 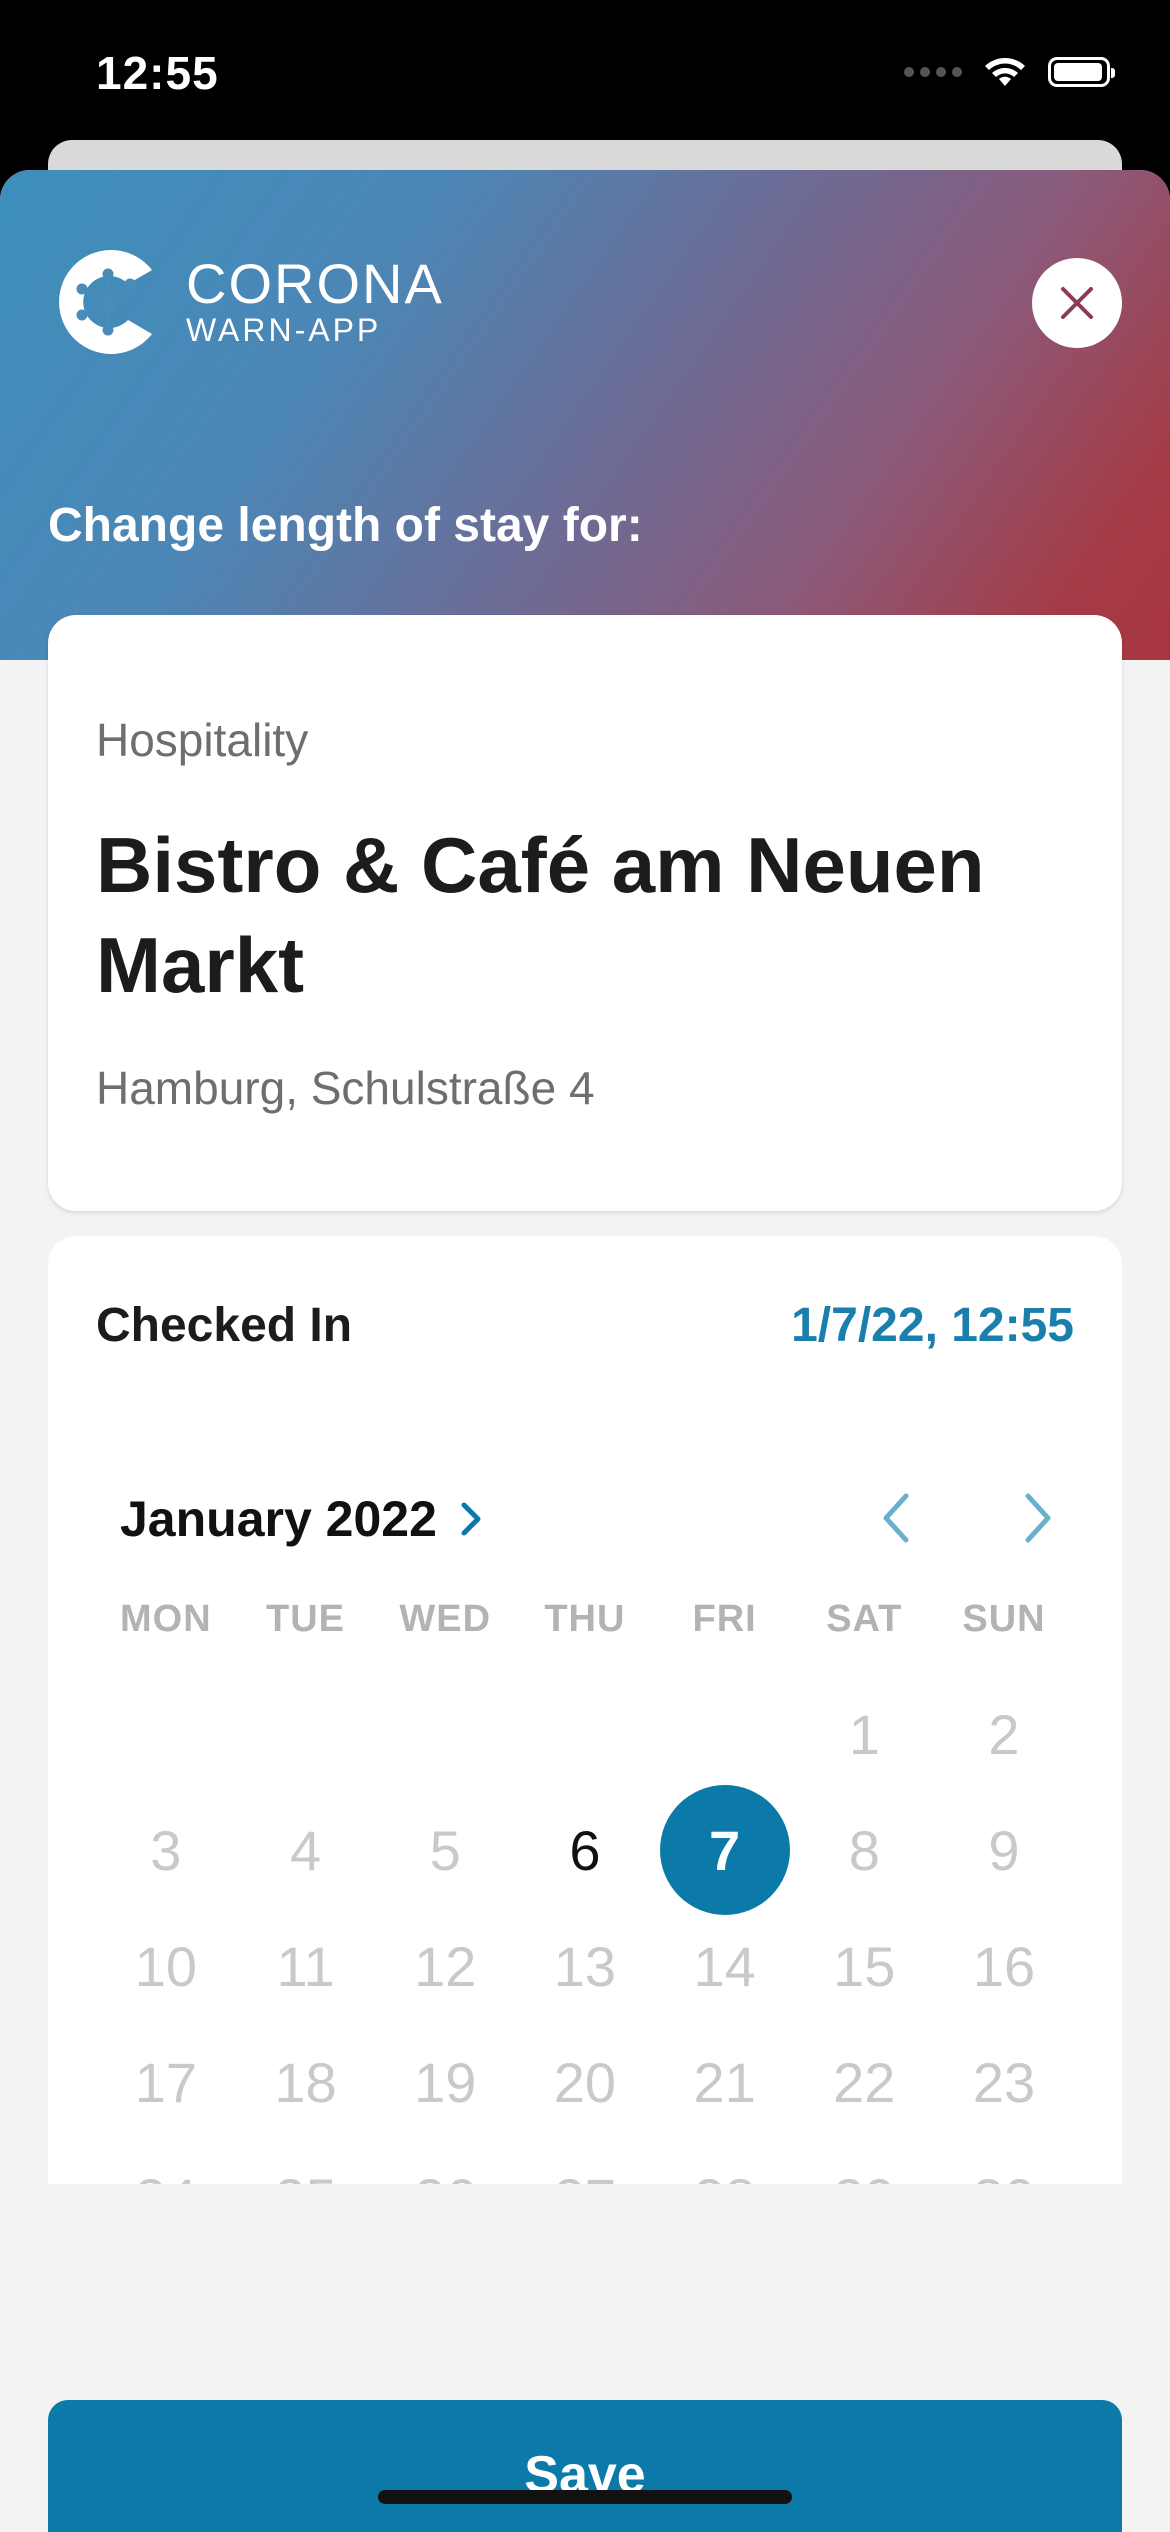 I want to click on calendar-day: 9, so click(x=1004, y=1850).